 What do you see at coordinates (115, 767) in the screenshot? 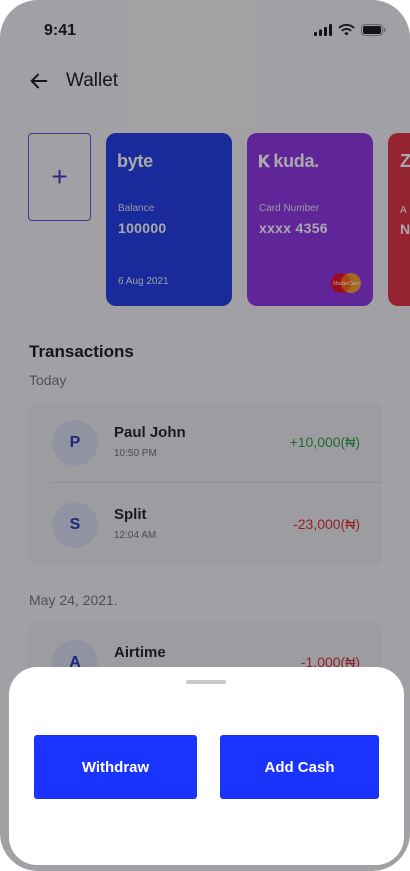
I see `withdraw-button: Withdraw` at bounding box center [115, 767].